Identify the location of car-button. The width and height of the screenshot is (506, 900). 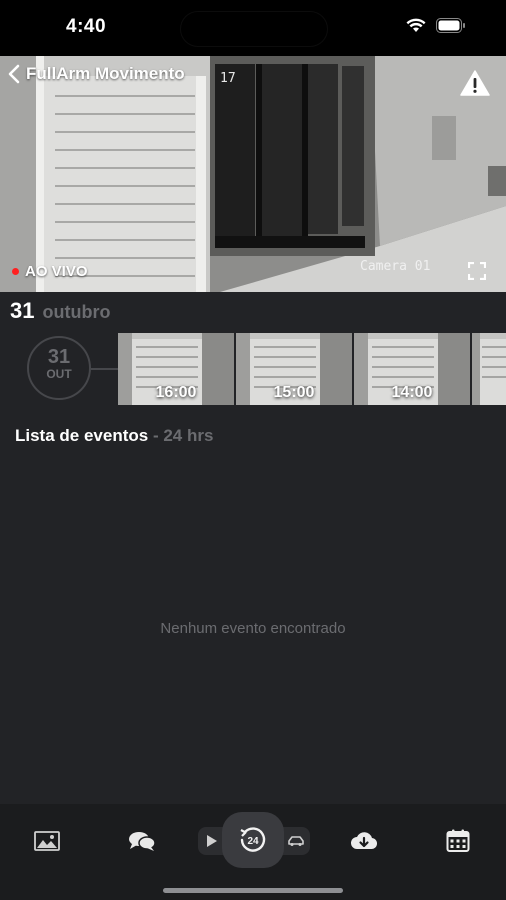
(296, 841).